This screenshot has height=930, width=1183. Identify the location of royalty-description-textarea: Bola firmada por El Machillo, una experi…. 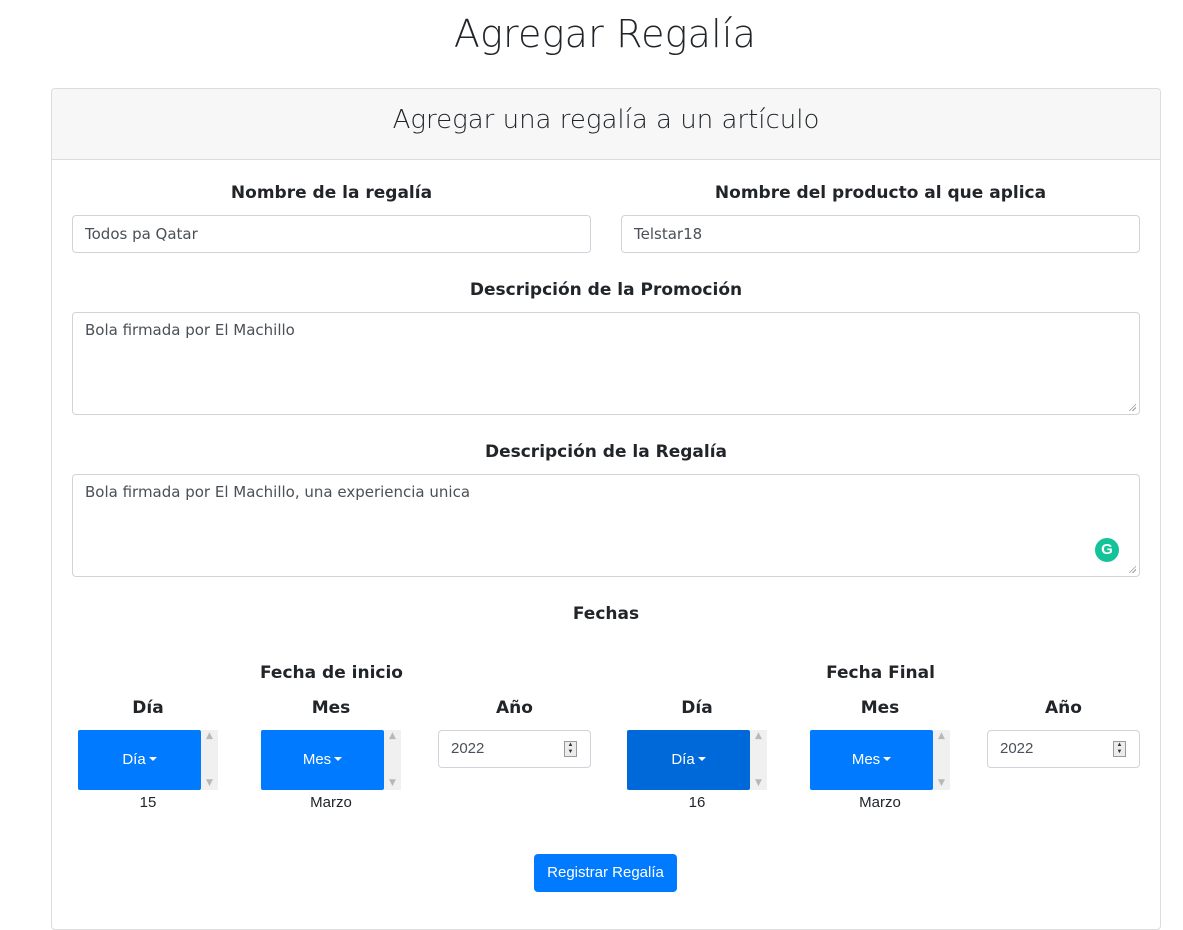
(606, 525).